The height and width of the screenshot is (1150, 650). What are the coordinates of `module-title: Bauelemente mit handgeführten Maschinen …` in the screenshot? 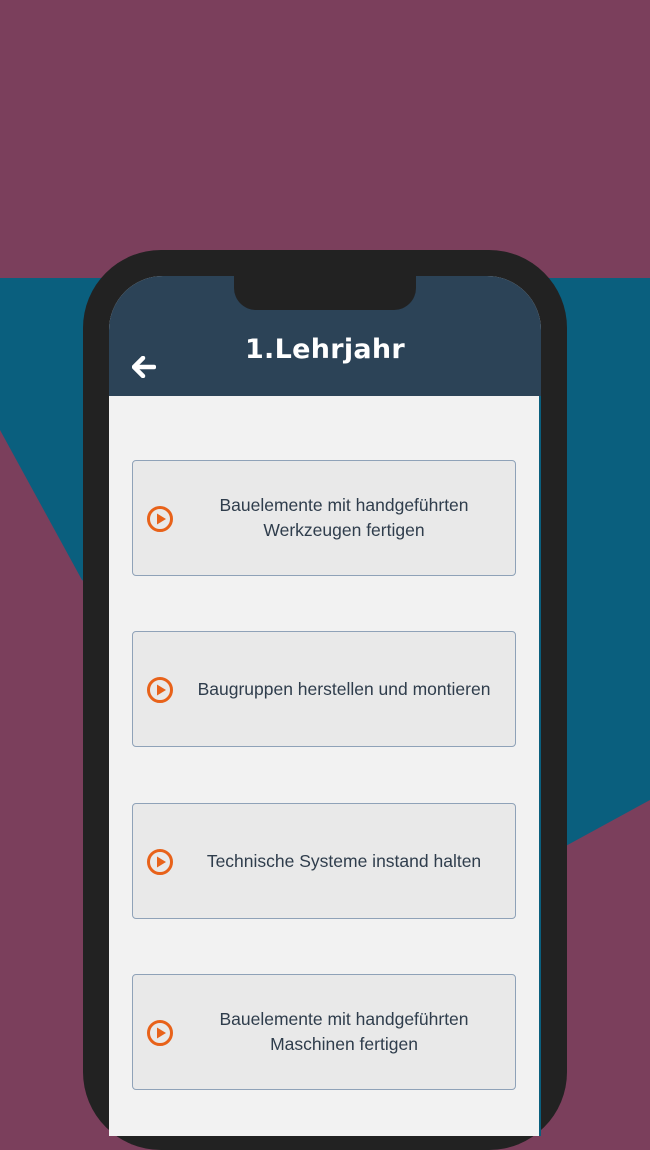 It's located at (344, 1032).